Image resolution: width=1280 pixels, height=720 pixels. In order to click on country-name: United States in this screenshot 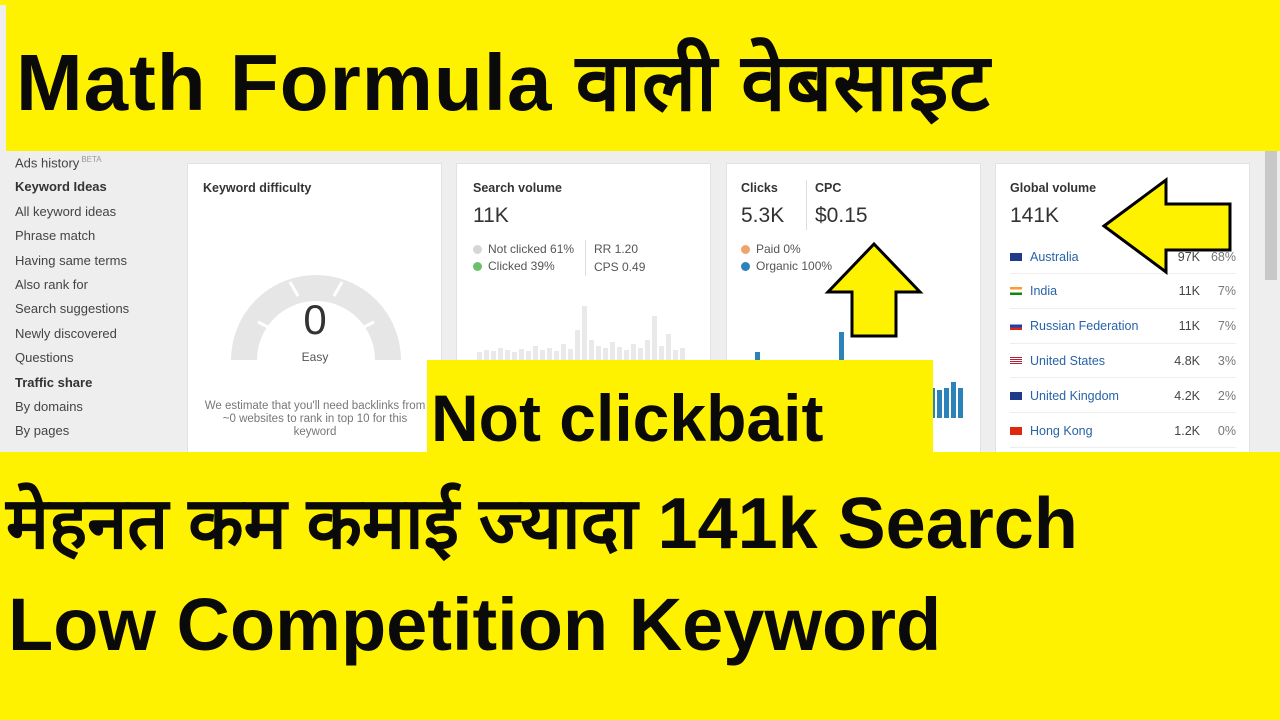, I will do `click(1090, 361)`.